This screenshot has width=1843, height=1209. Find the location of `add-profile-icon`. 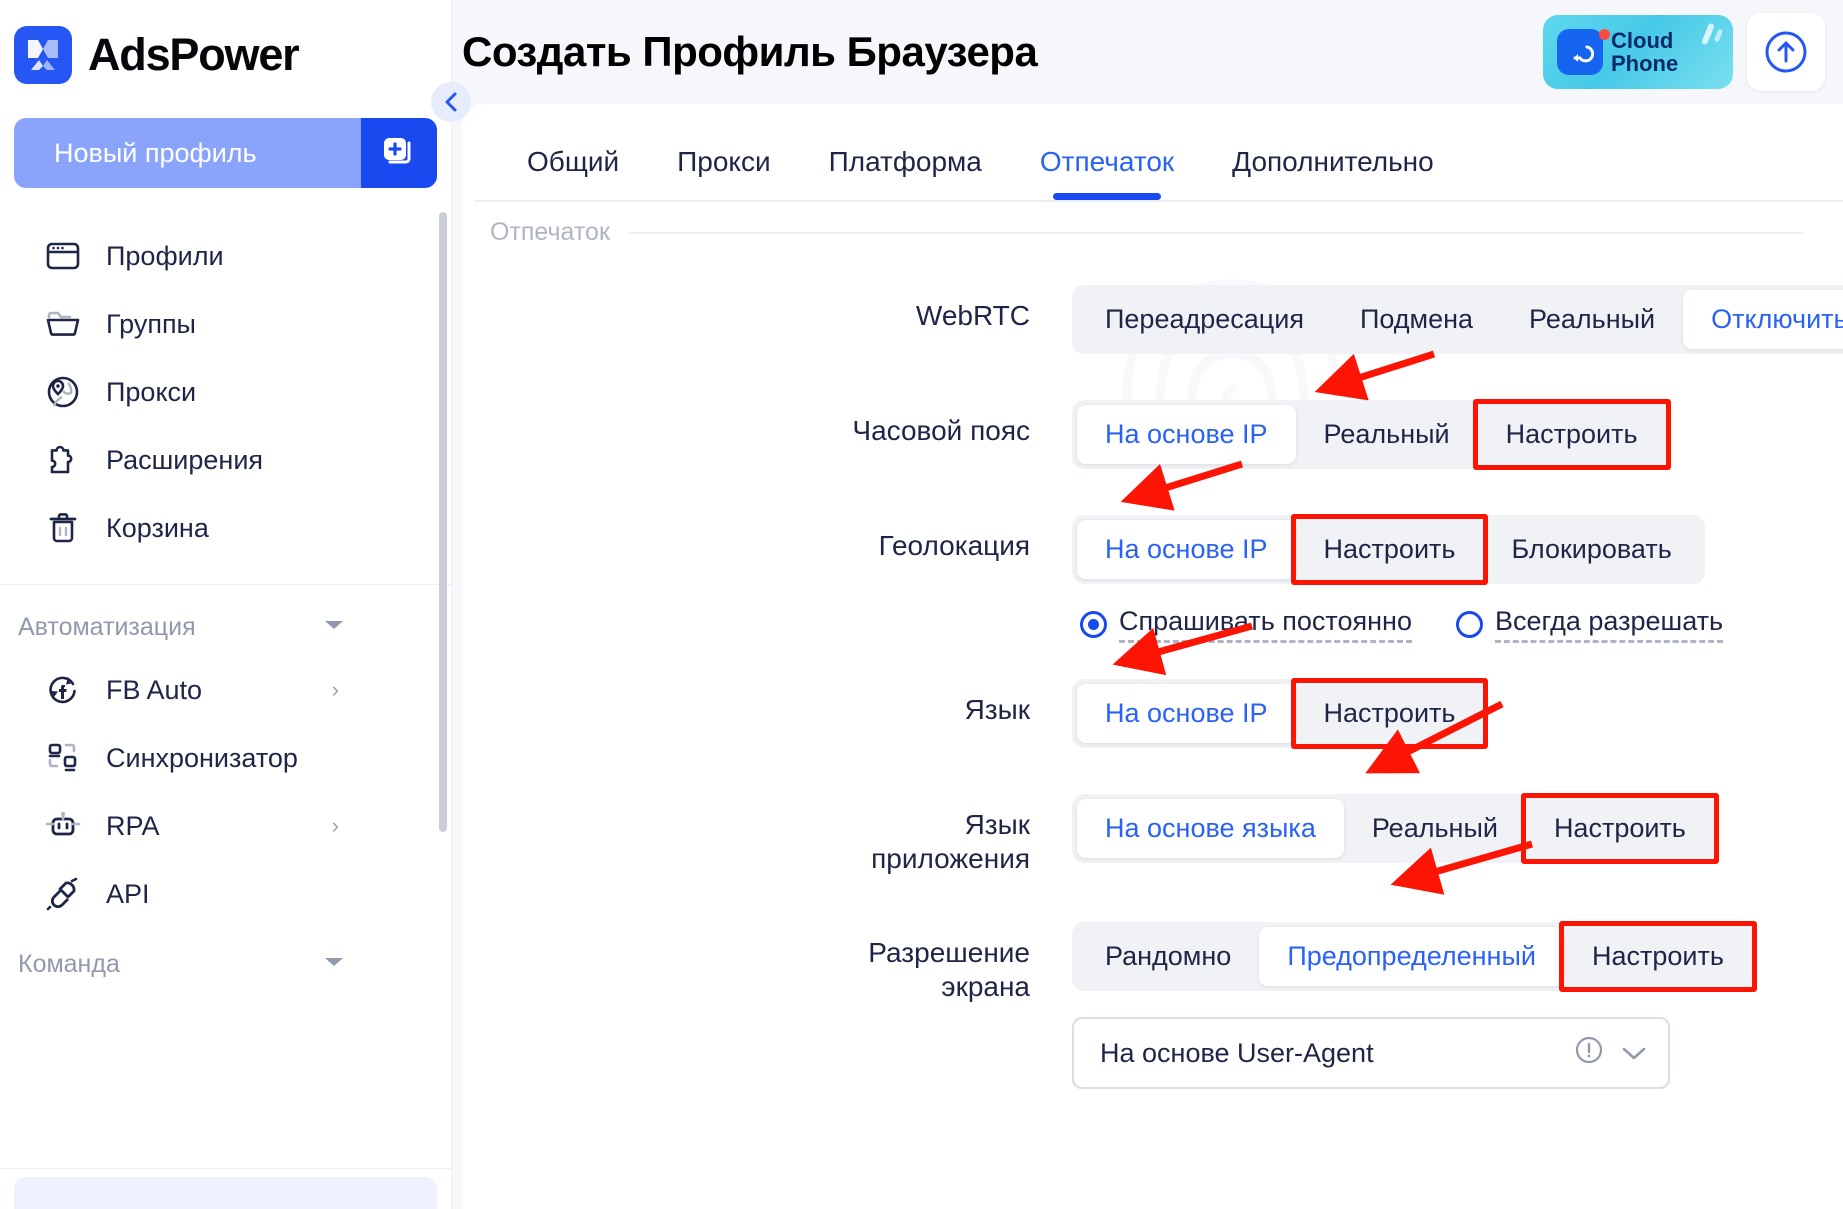

add-profile-icon is located at coordinates (399, 153).